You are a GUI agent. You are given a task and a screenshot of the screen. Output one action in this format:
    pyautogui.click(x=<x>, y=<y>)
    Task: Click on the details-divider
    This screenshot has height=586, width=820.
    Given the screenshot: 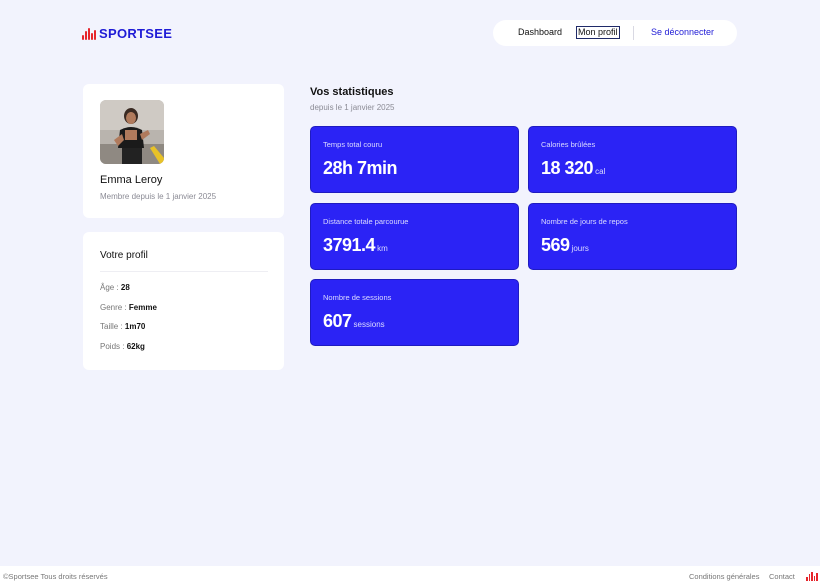 What is the action you would take?
    pyautogui.click(x=184, y=271)
    